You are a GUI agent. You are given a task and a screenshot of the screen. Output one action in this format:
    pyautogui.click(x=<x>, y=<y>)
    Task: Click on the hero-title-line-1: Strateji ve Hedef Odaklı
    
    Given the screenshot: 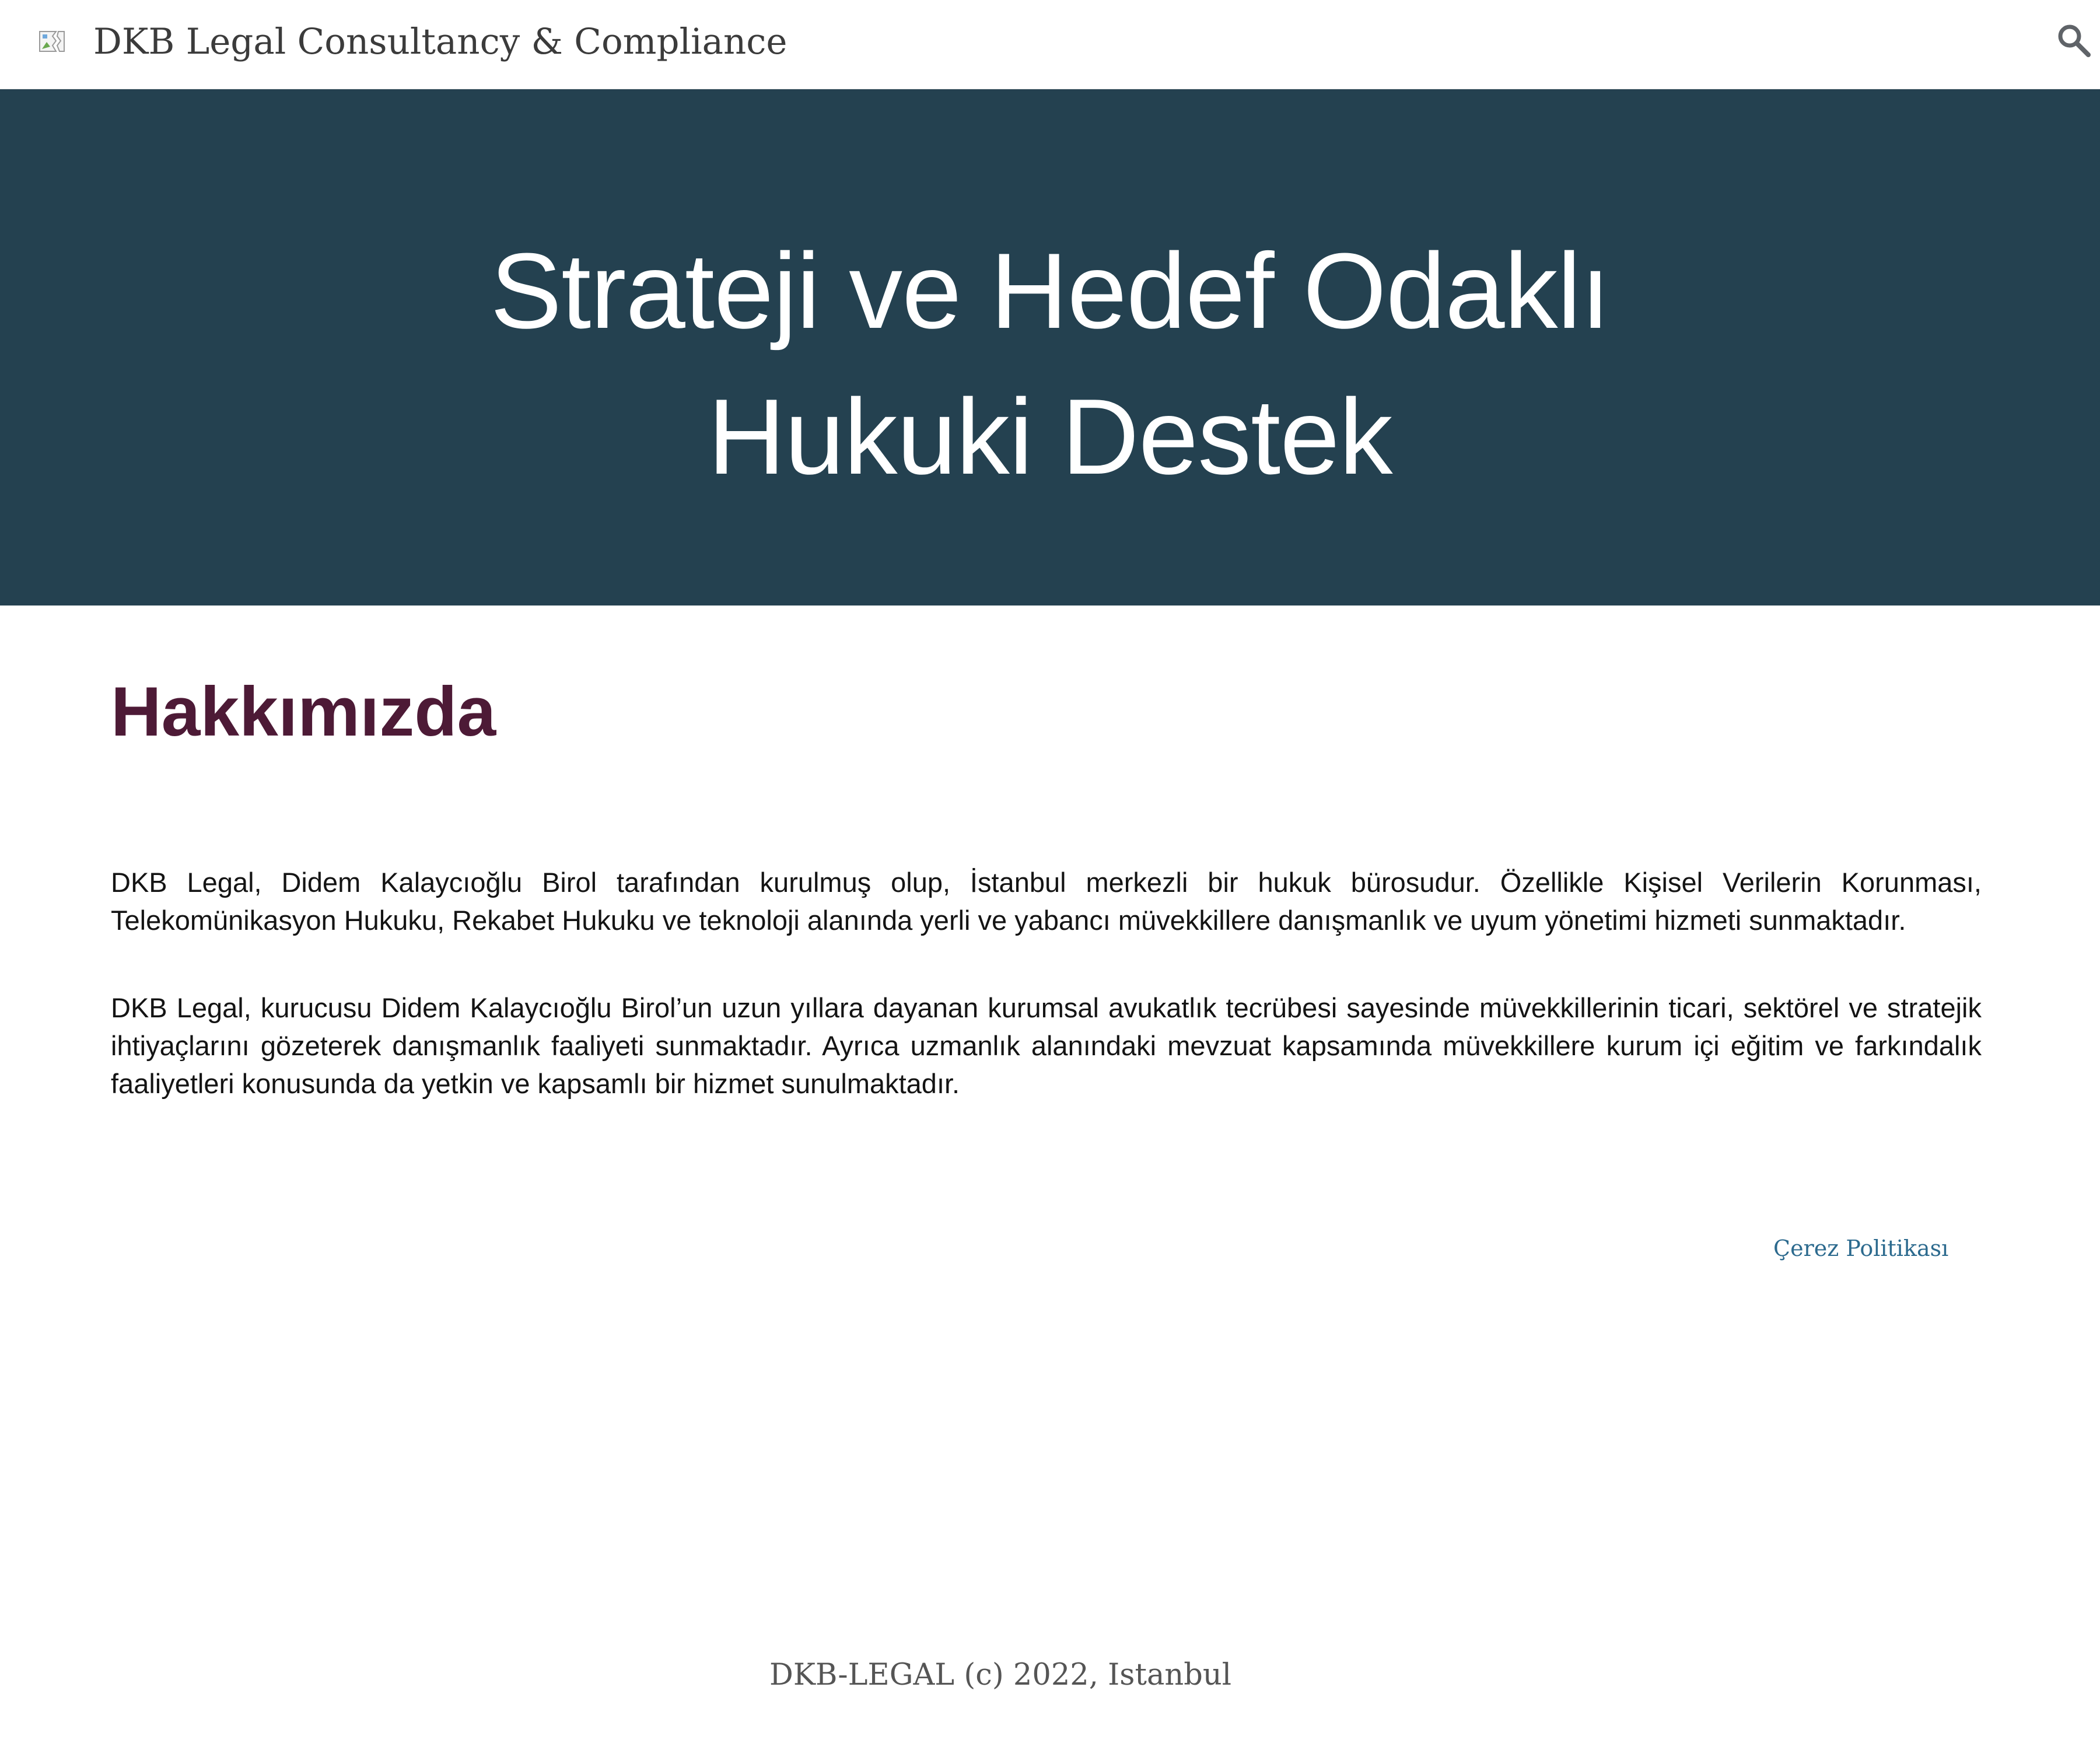 What is the action you would take?
    pyautogui.click(x=1050, y=290)
    